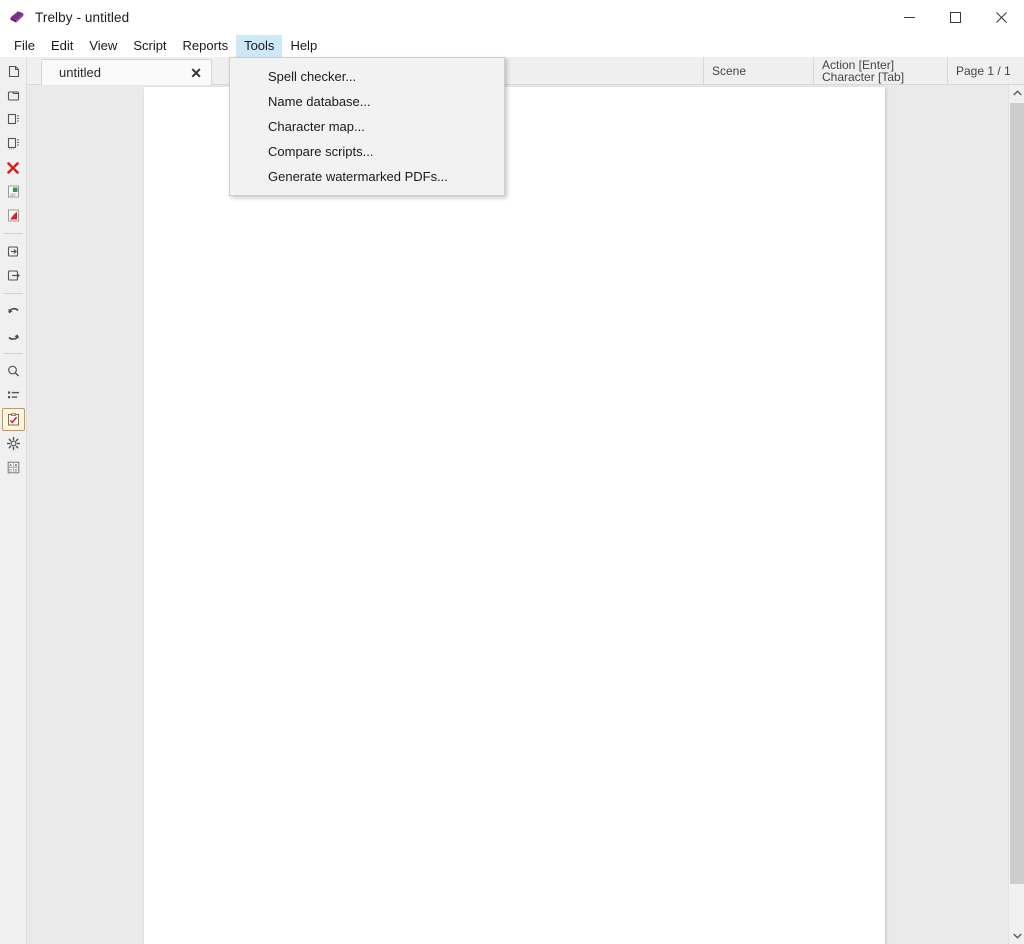 The width and height of the screenshot is (1024, 944). What do you see at coordinates (512, 17) in the screenshot?
I see `title-bar: Trelby - untitled` at bounding box center [512, 17].